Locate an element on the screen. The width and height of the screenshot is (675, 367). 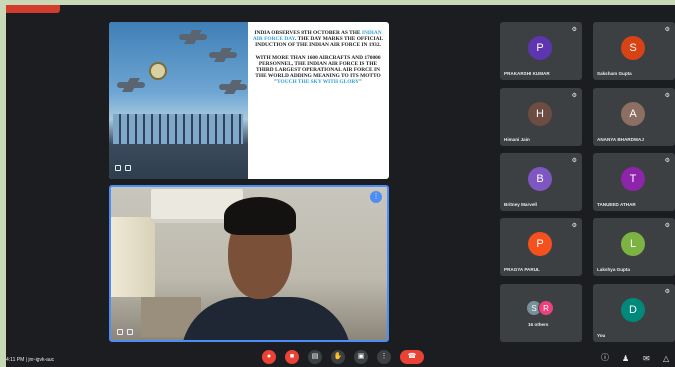
info-icon: ⓘ is located at coordinates (605, 357).